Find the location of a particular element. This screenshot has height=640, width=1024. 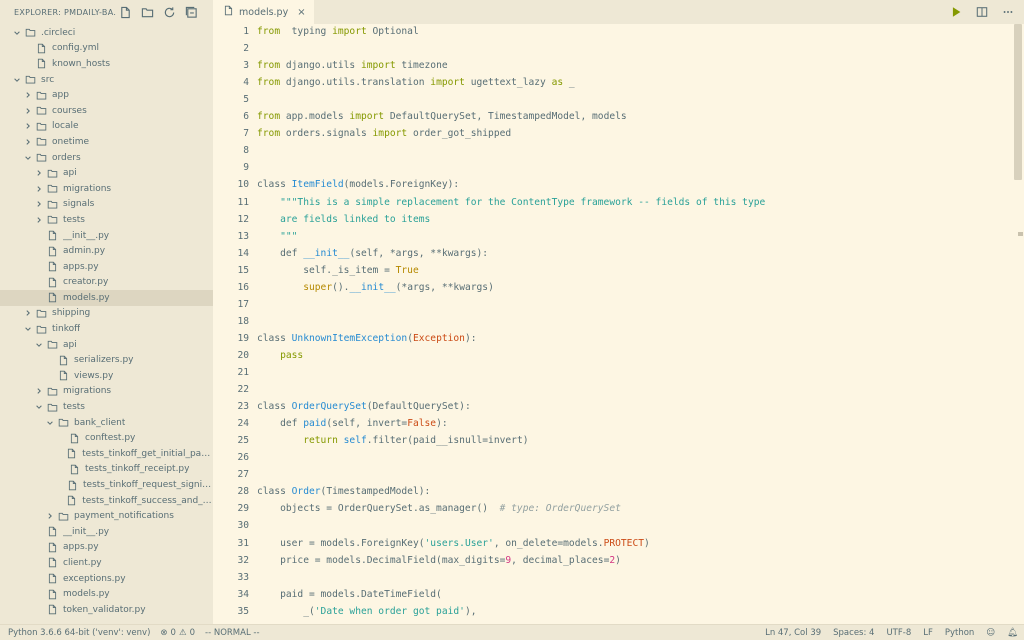

run-icon is located at coordinates (956, 12).